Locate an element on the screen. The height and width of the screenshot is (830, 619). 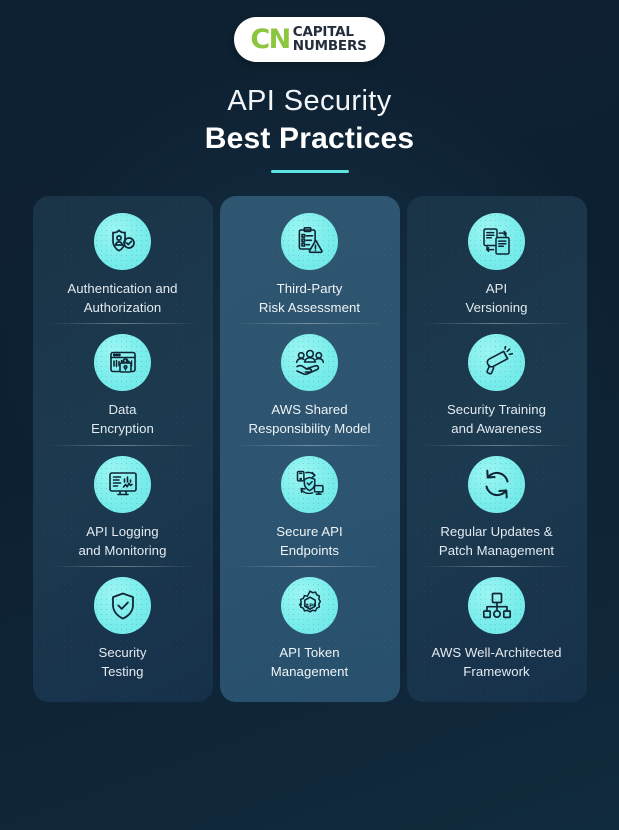
title-line-1: API Security is located at coordinates (309, 101).